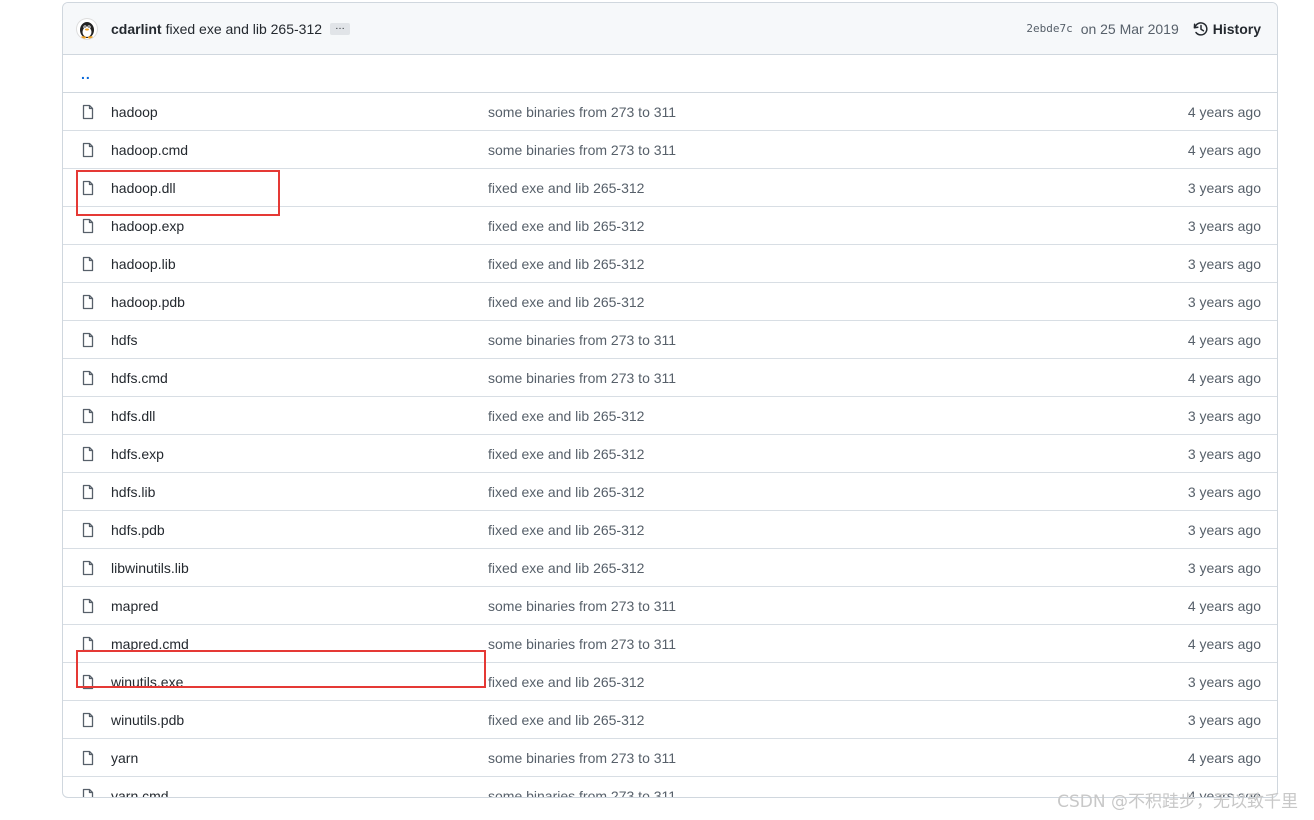  Describe the element at coordinates (299, 264) in the screenshot. I see `file-name-link: hadoop.lib` at that location.